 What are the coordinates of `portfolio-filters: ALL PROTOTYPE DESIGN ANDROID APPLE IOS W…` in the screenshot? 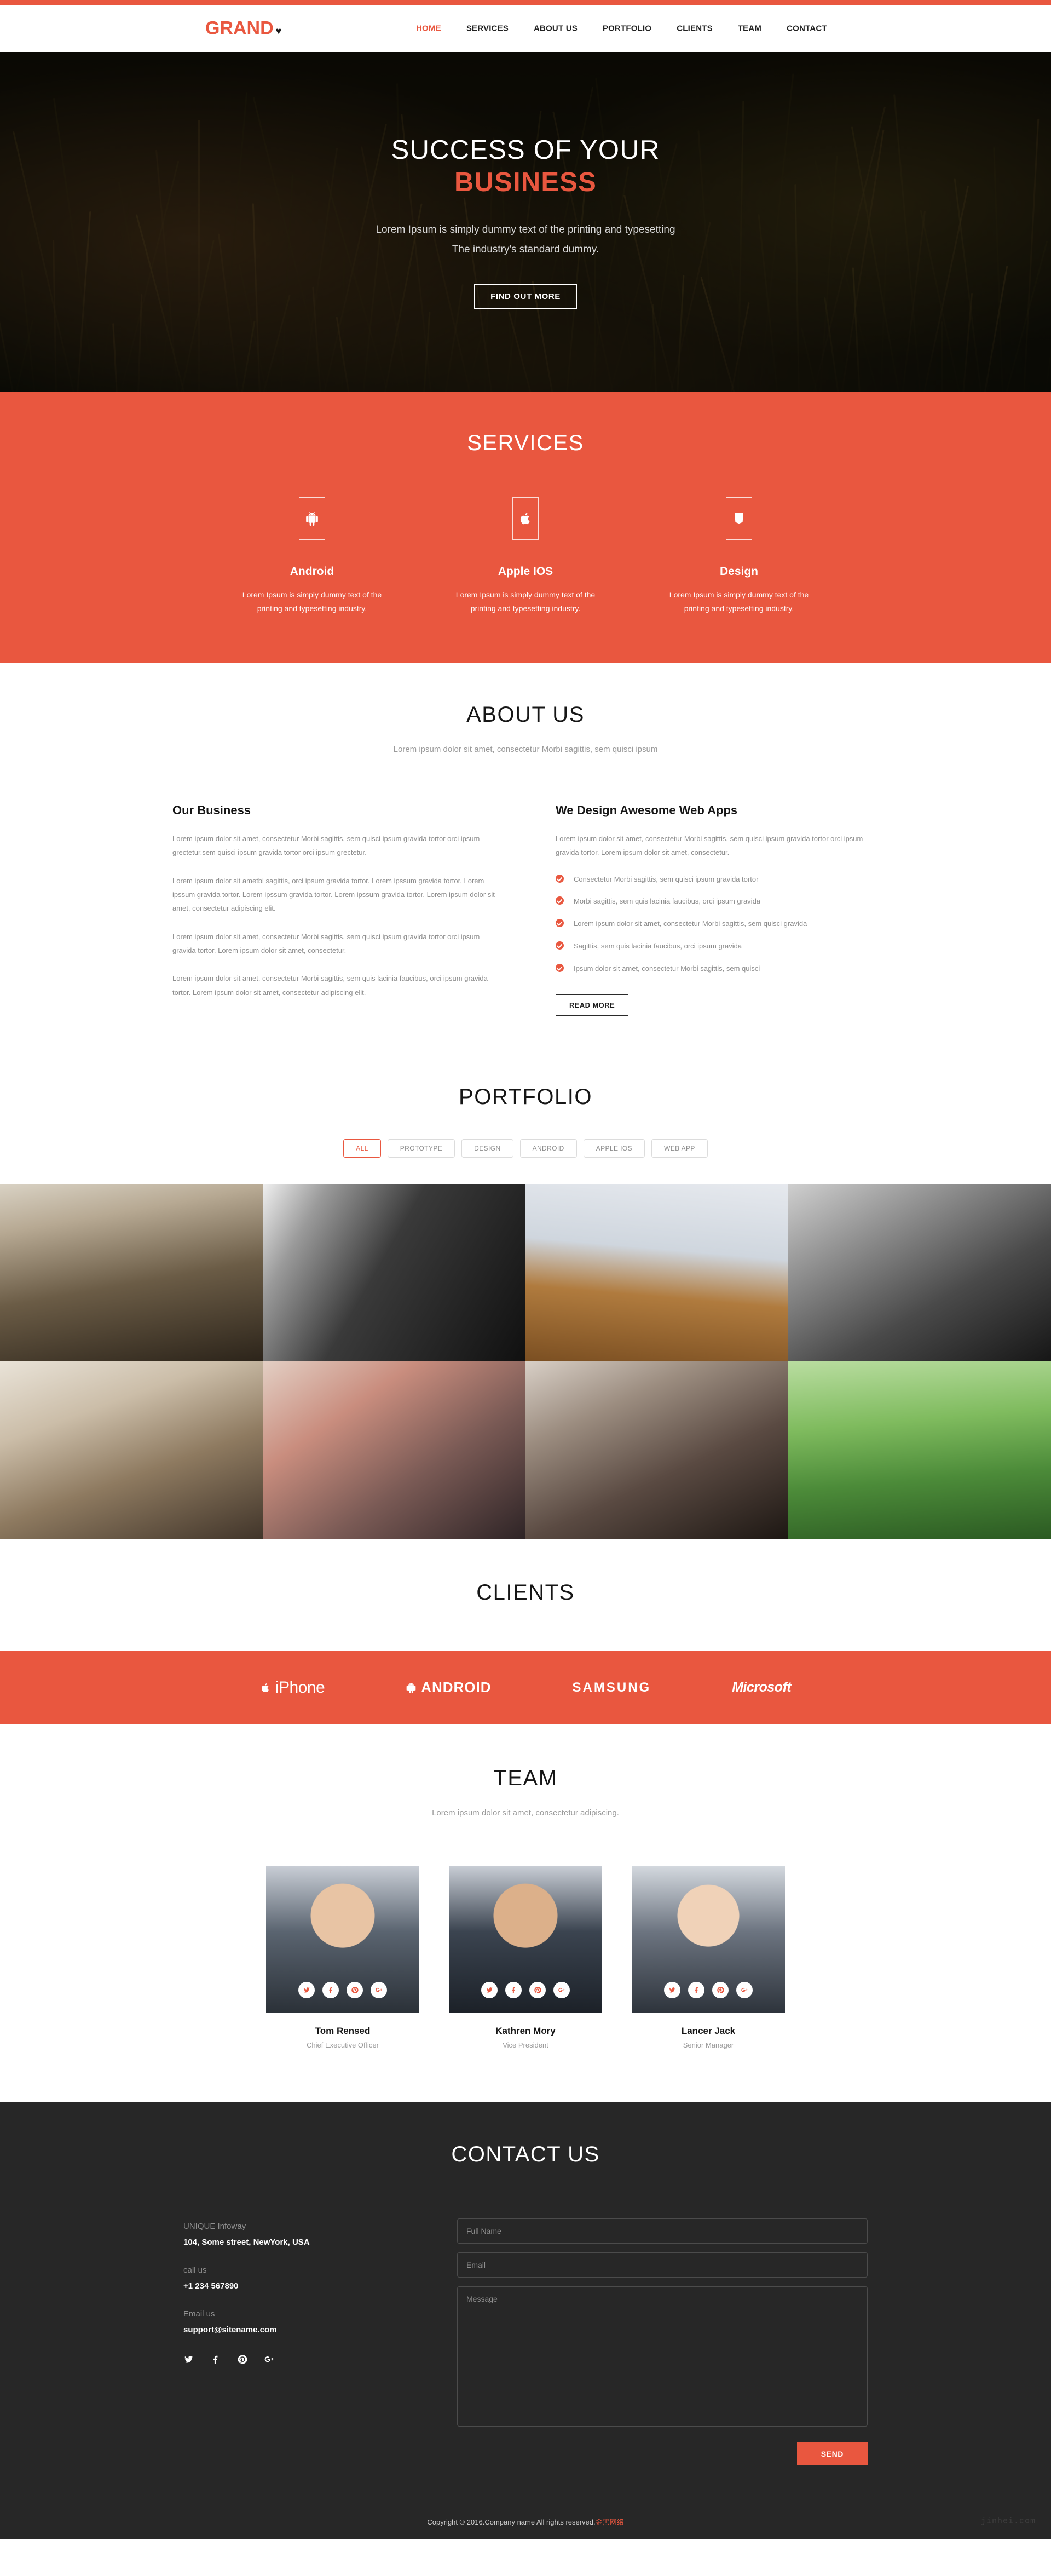 It's located at (525, 1148).